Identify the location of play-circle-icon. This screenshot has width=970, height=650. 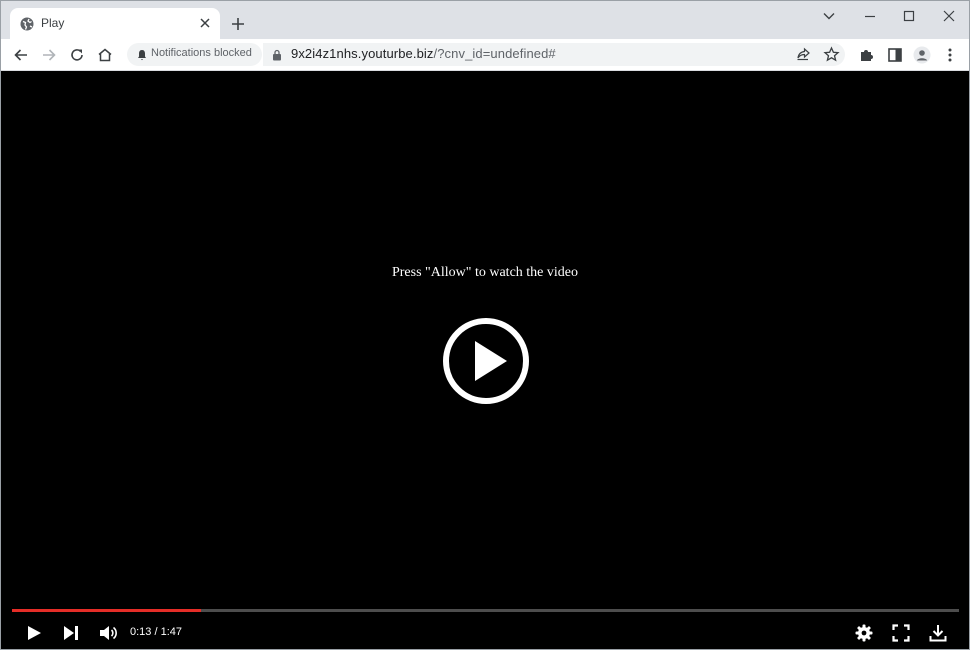
(486, 361).